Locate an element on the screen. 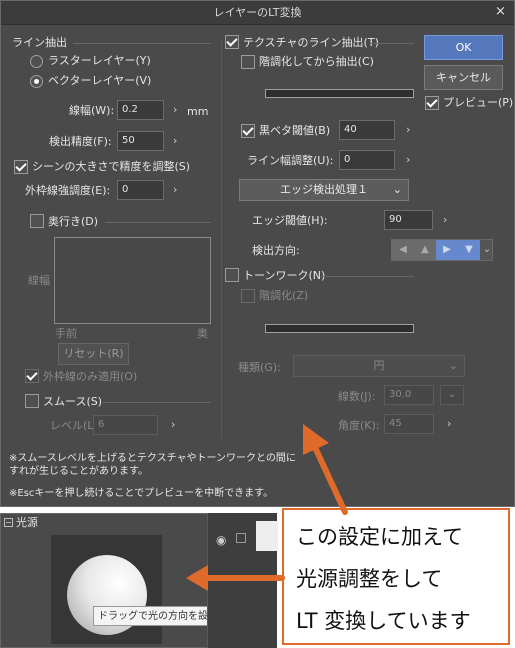 The width and height of the screenshot is (515, 648). arrow-up-line is located at coordinates (329, 477).